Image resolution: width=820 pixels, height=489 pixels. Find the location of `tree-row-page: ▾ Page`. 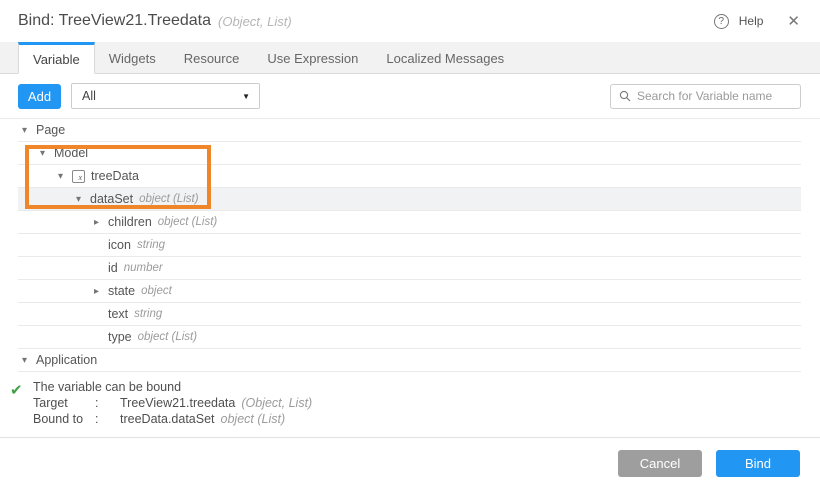

tree-row-page: ▾ Page is located at coordinates (409, 130).